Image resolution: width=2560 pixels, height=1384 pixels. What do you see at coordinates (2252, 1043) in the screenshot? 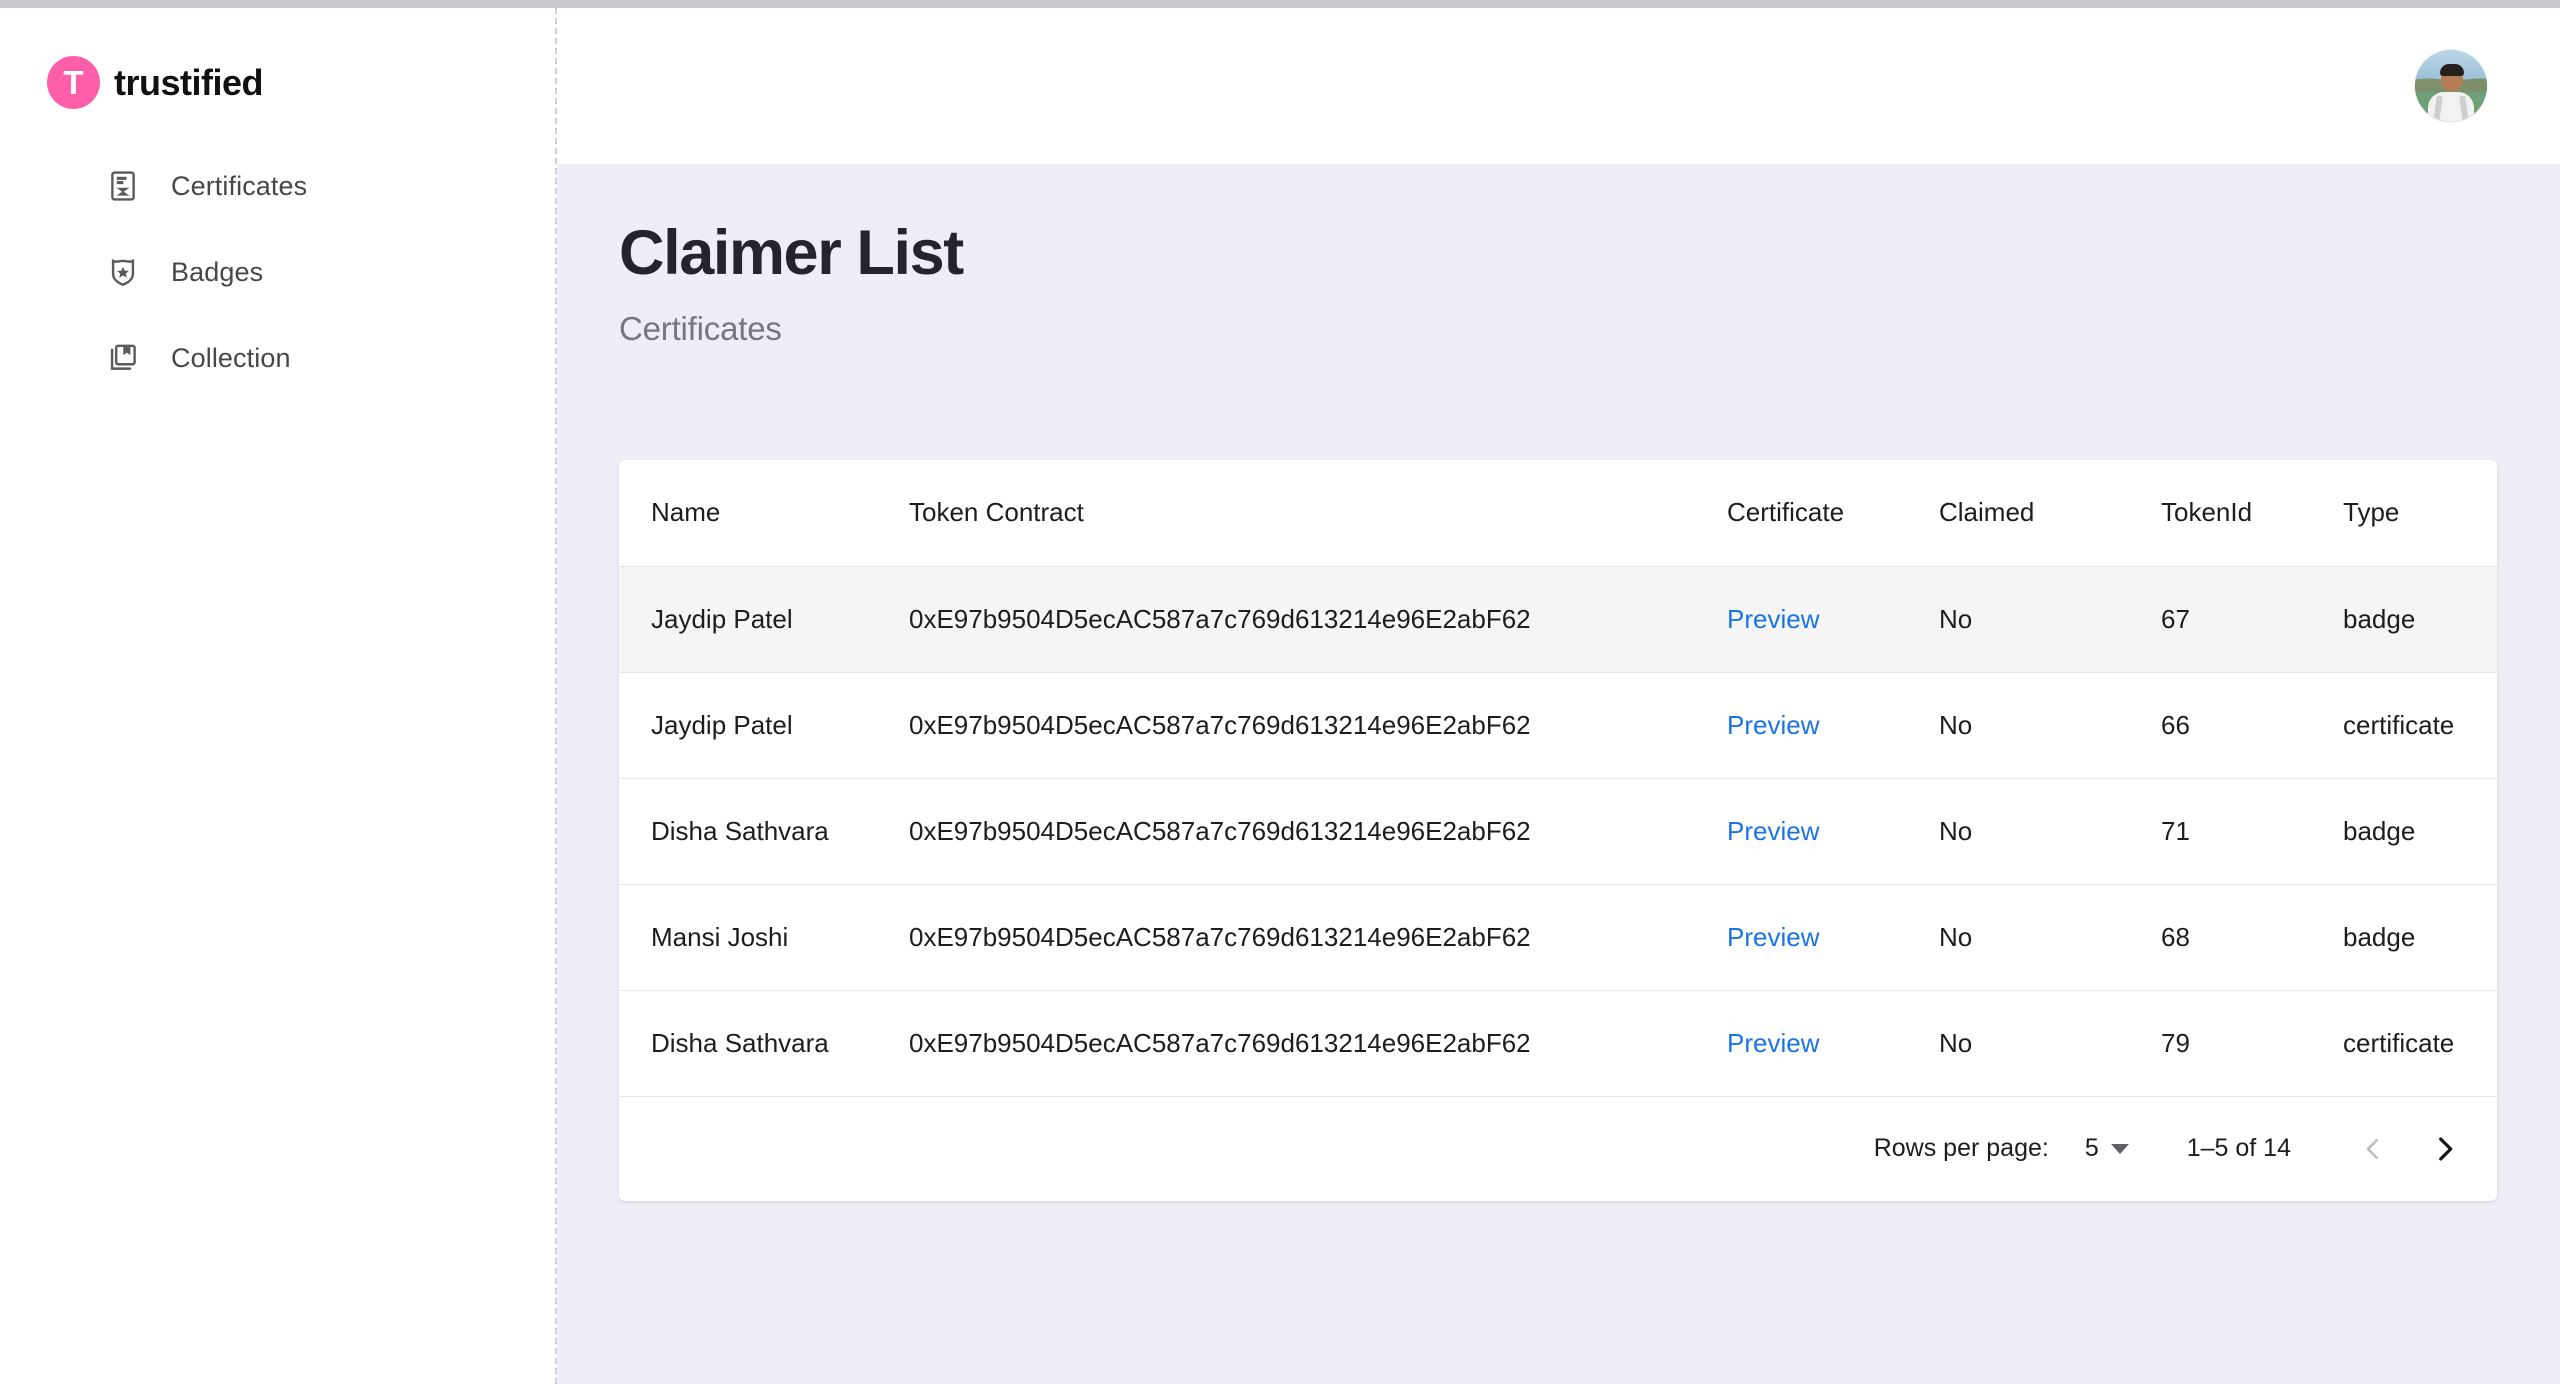
I see `cell-tokenid: 79` at bounding box center [2252, 1043].